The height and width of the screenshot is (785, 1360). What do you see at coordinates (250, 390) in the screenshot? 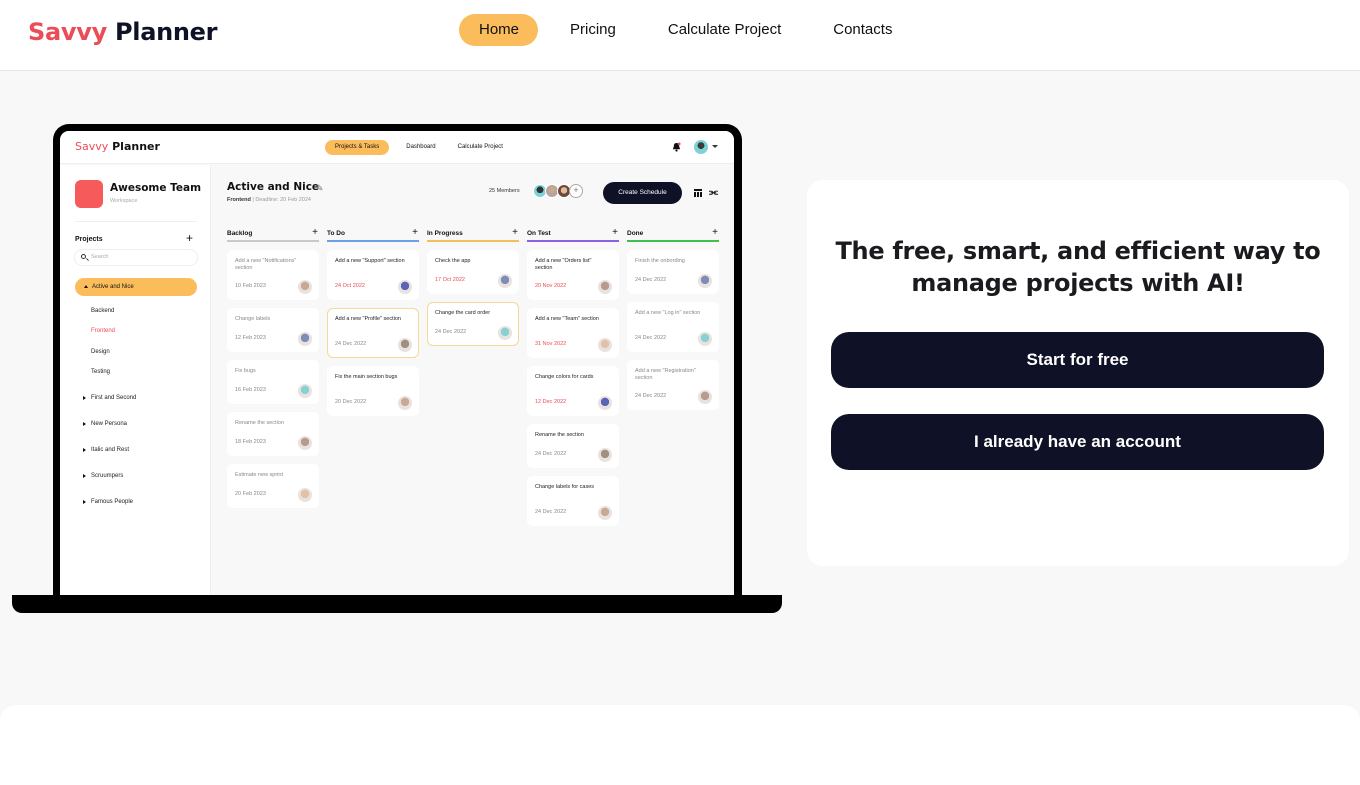
I see `task-date: 16 Feb 2023` at bounding box center [250, 390].